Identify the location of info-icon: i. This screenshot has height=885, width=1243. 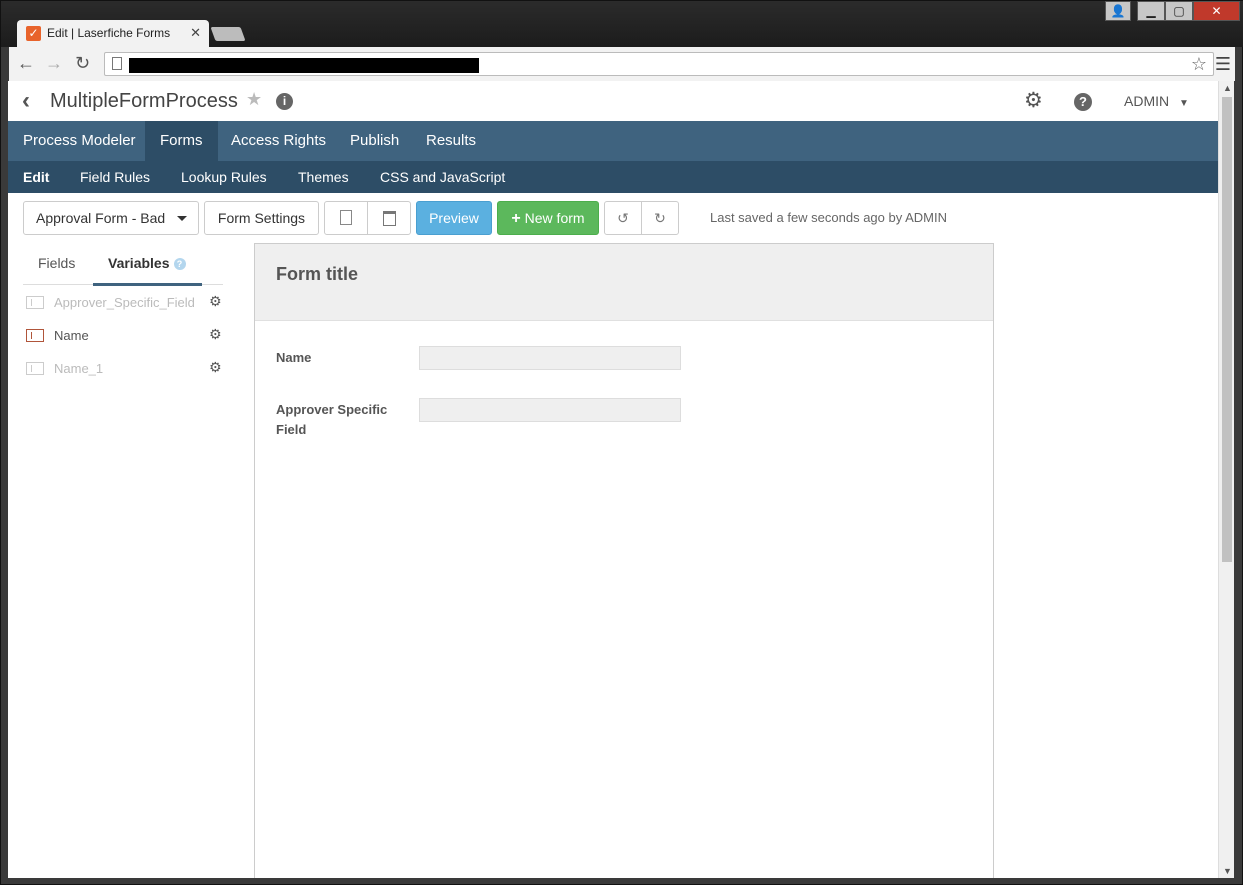
(284, 101).